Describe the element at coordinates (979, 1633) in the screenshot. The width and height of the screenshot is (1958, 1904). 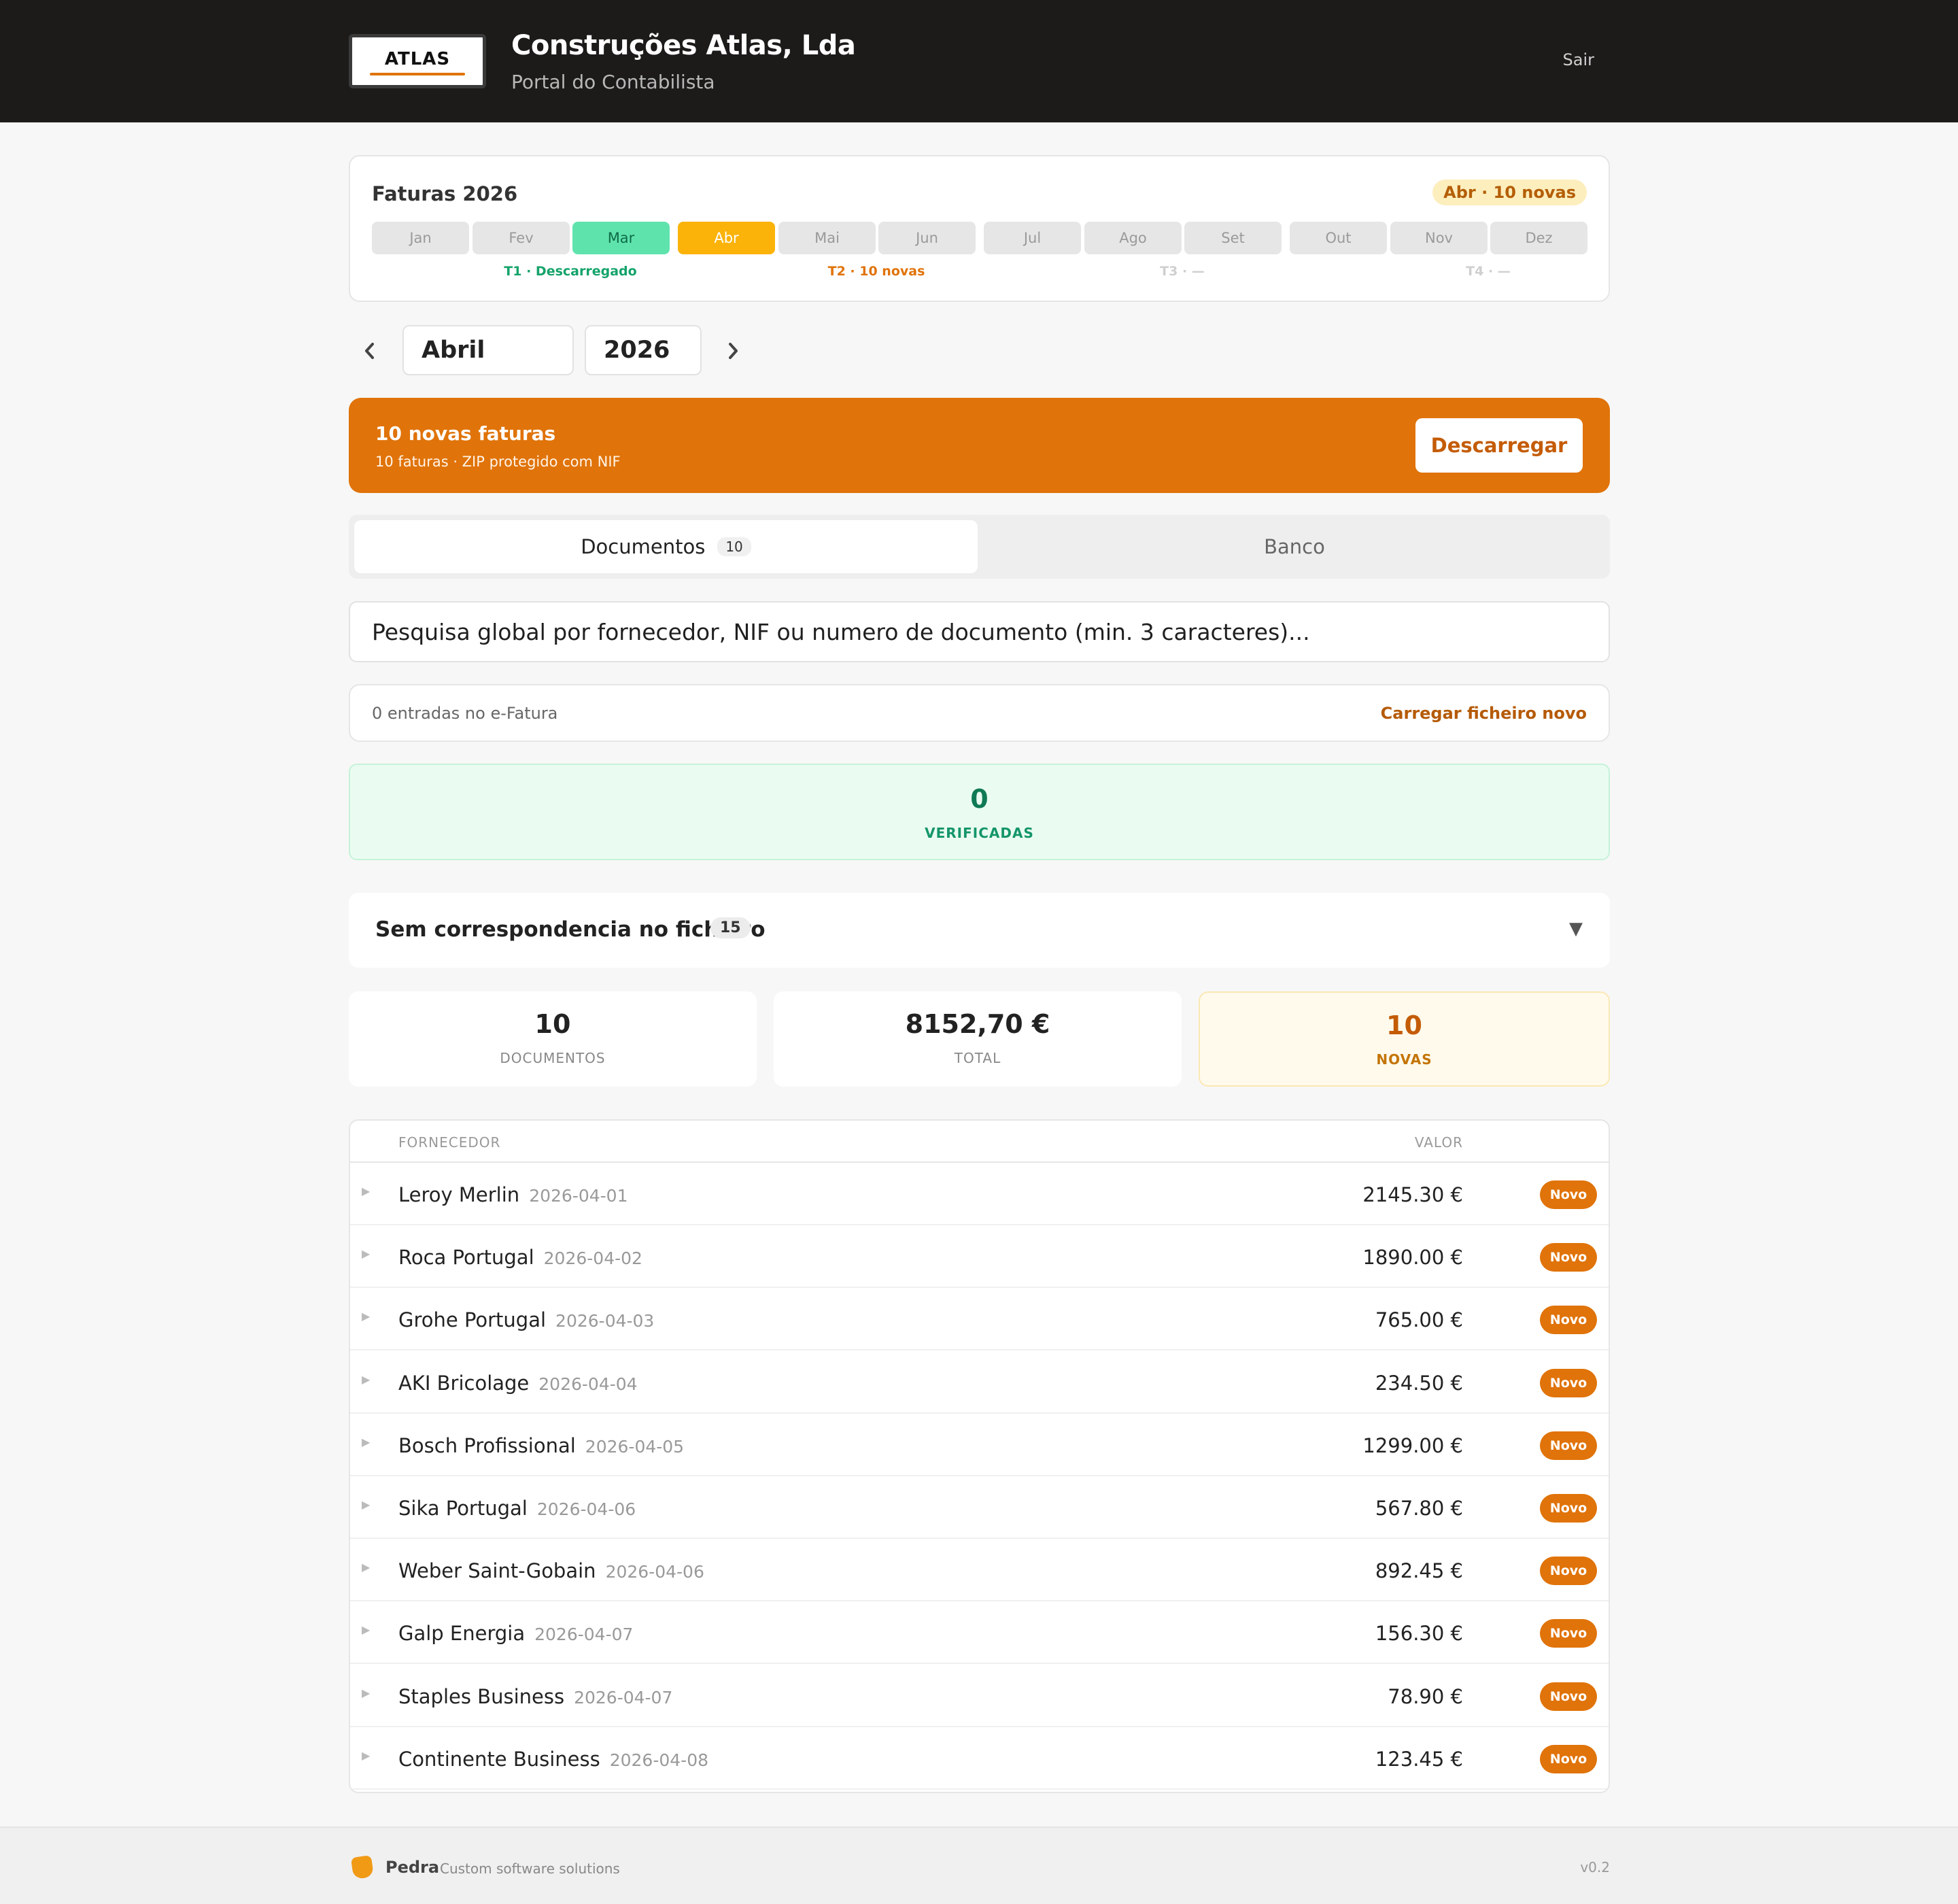
I see `table-row: ▶ Galp Energia 2026-04-07 156.30 € Novo` at that location.